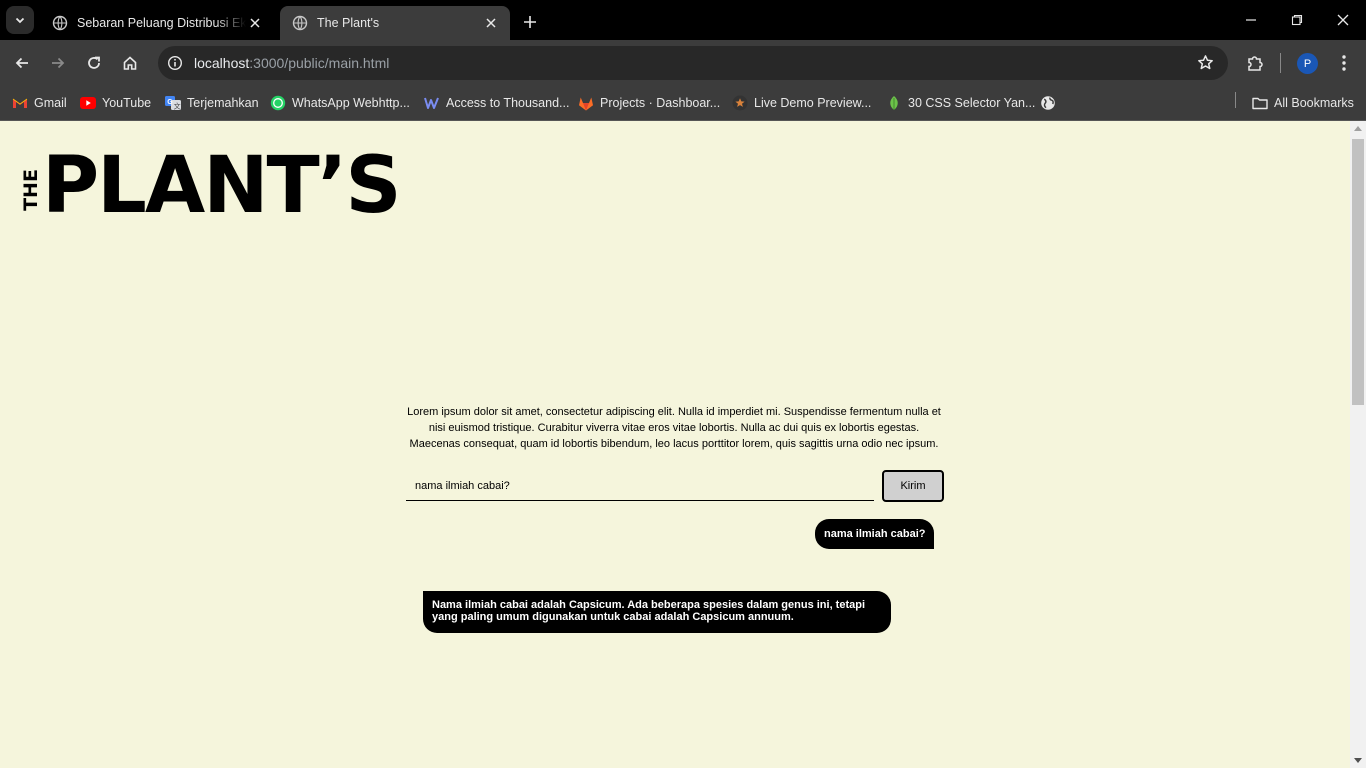  Describe the element at coordinates (223, 103) in the screenshot. I see `bookmark-label: Terjemahkan` at that location.